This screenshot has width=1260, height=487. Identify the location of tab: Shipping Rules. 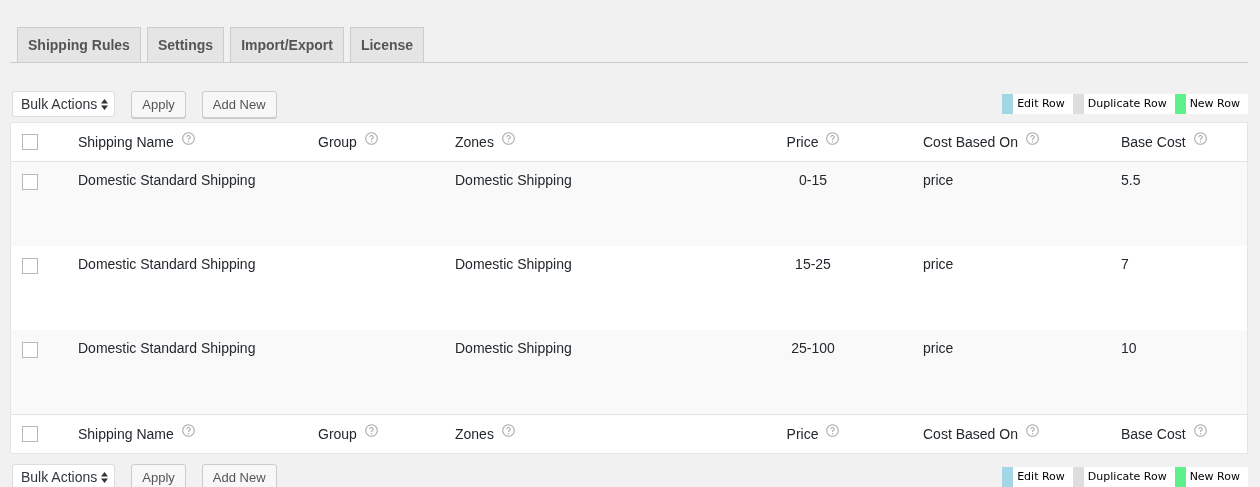
(79, 44).